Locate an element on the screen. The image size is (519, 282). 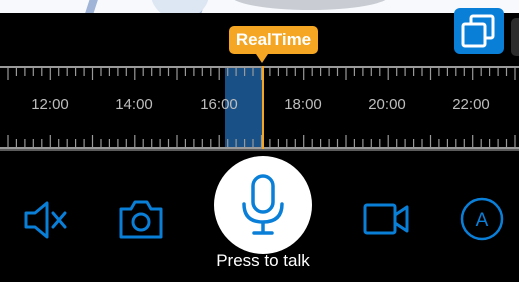
auto-quality-icon: A is located at coordinates (482, 219).